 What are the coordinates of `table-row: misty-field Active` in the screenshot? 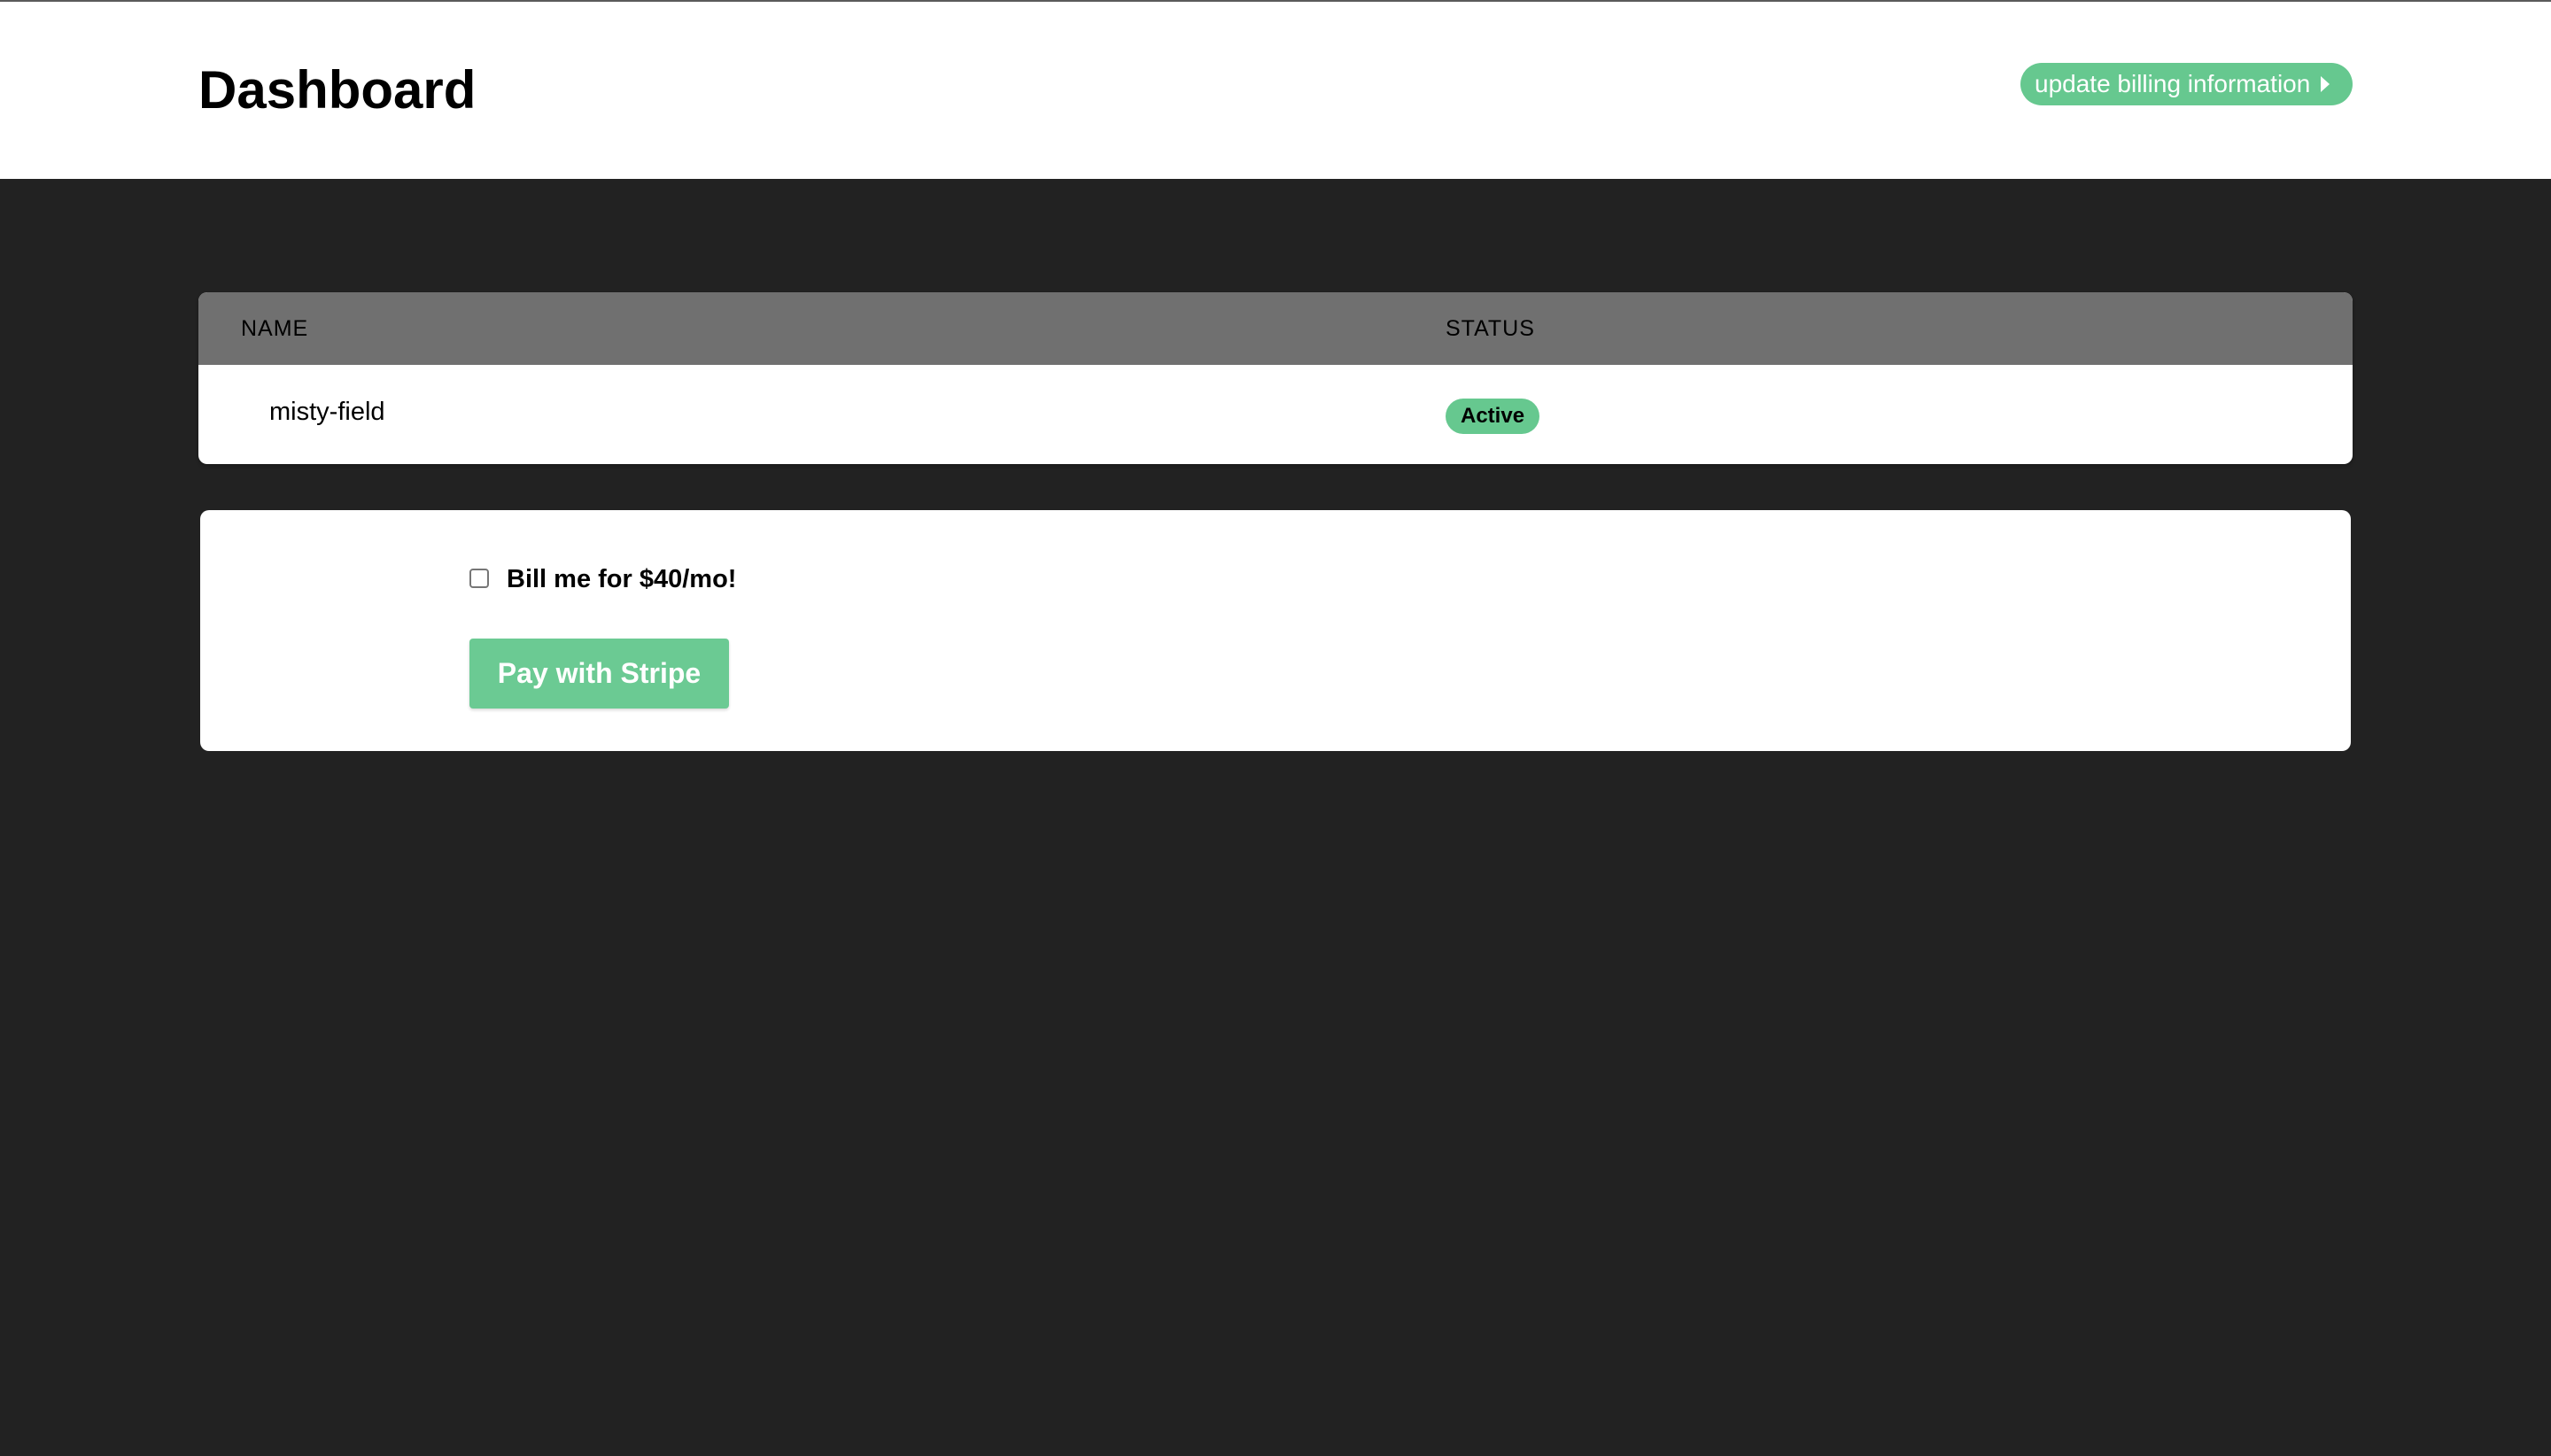 It's located at (1275, 414).